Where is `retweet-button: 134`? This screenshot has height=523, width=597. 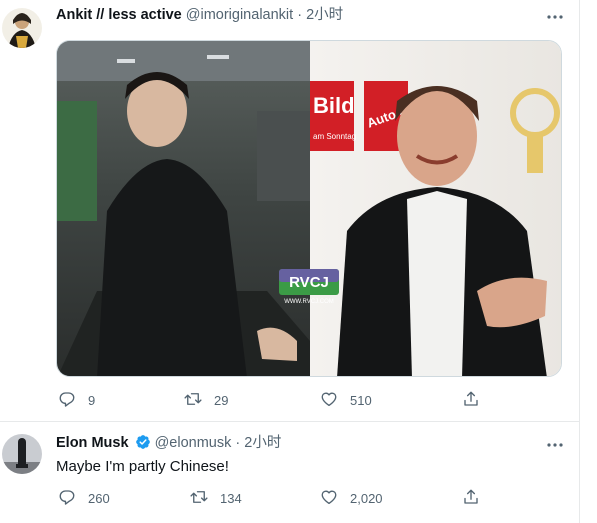 retweet-button: 134 is located at coordinates (216, 498).